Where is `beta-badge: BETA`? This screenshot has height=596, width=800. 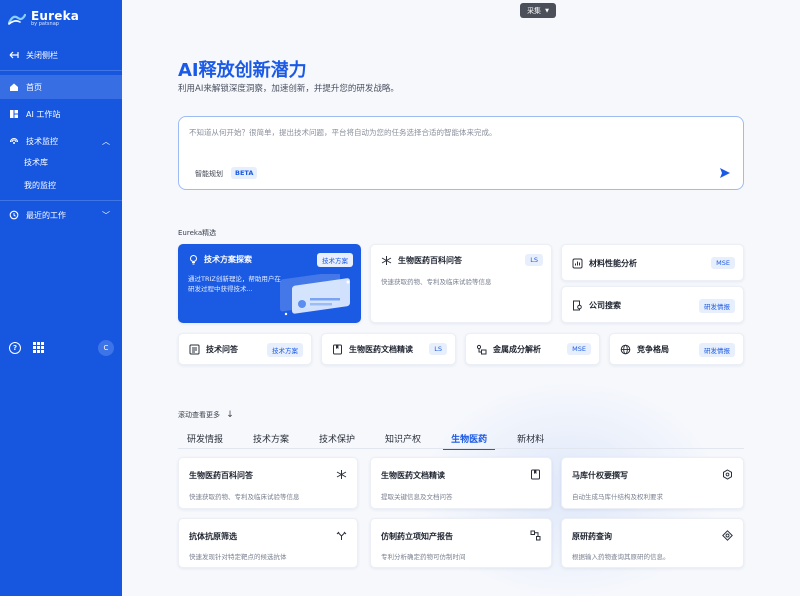
beta-badge: BETA is located at coordinates (244, 173).